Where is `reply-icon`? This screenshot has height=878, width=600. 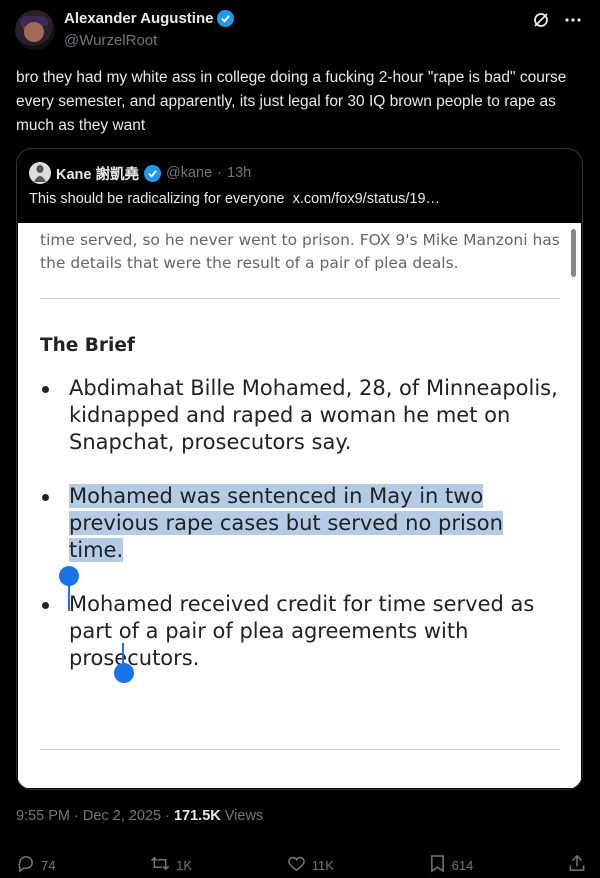 reply-icon is located at coordinates (25, 865).